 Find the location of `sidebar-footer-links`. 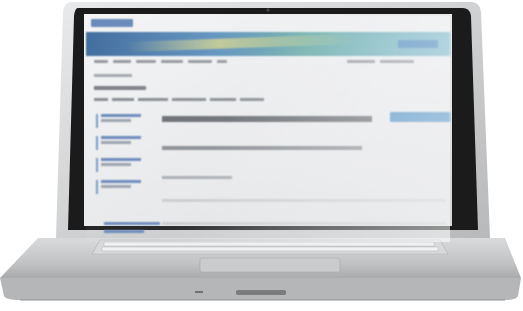

sidebar-footer-links is located at coordinates (135, 232).